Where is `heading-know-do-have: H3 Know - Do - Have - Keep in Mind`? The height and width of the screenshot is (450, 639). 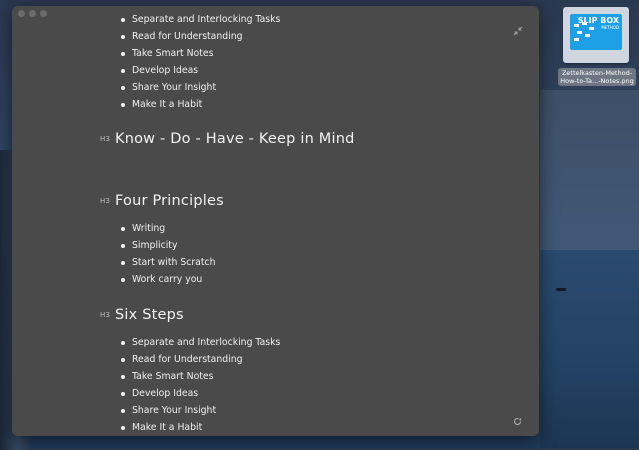 heading-know-do-have: H3 Know - Do - Have - Keep in Mind is located at coordinates (227, 139).